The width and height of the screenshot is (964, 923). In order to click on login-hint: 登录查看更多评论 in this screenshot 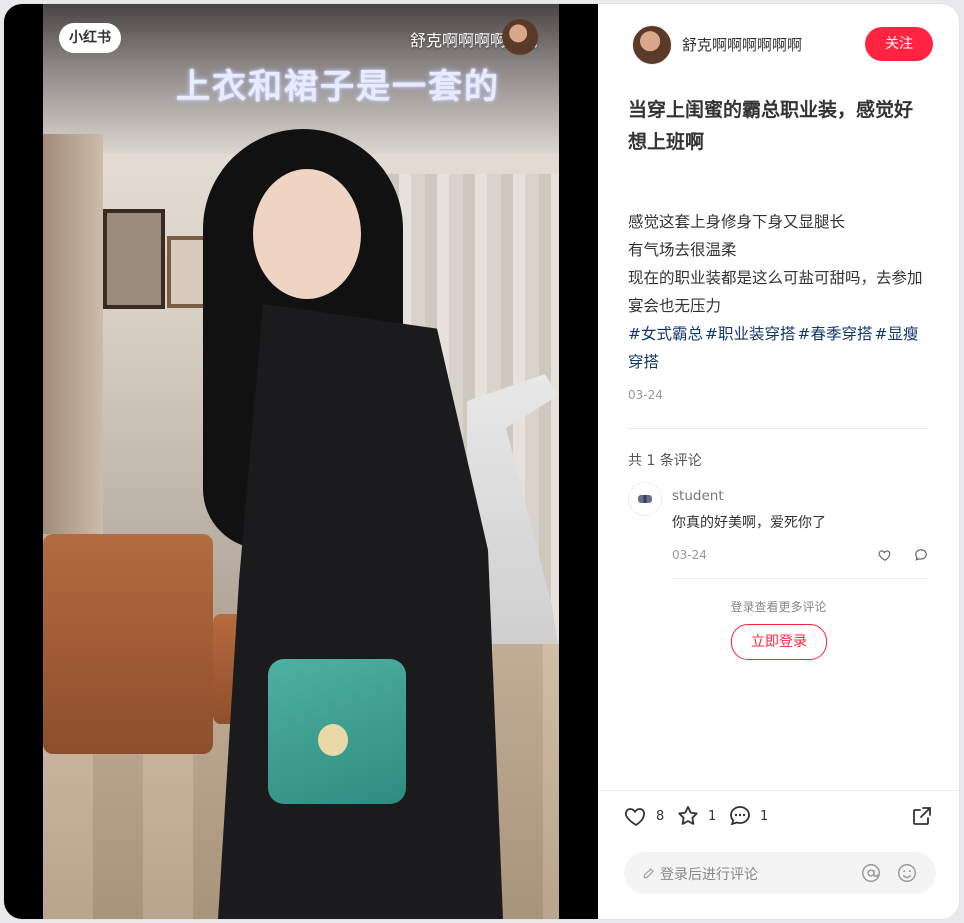, I will do `click(778, 607)`.